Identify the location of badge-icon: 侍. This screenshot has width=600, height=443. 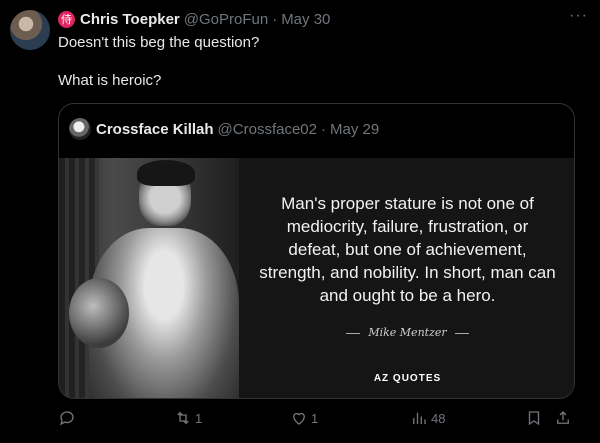
(66, 19).